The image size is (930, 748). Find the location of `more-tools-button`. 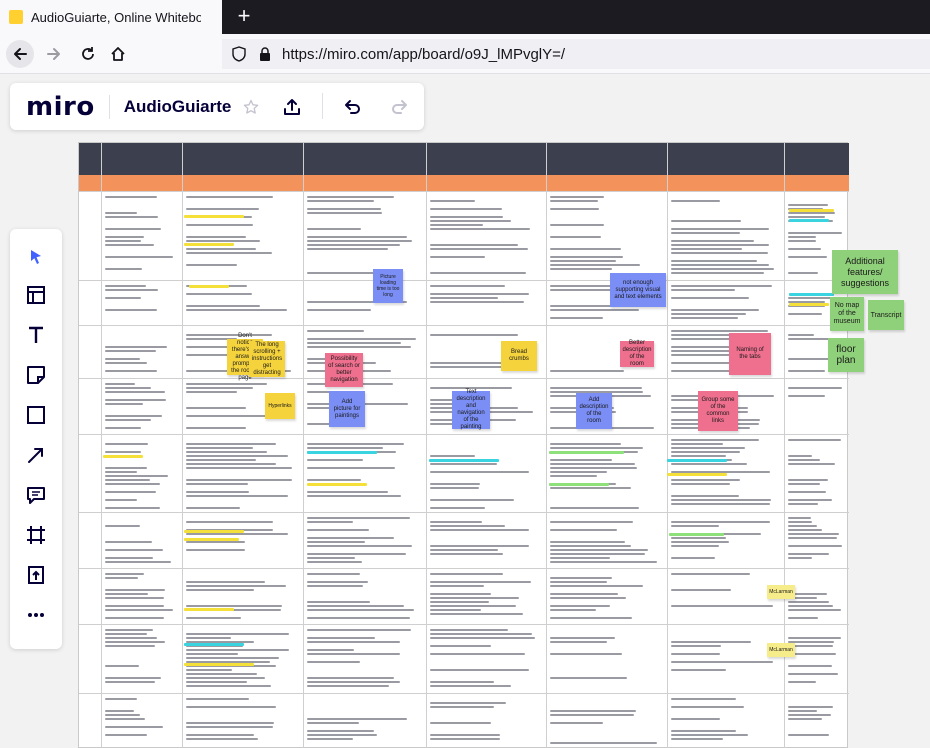

more-tools-button is located at coordinates (36, 615).